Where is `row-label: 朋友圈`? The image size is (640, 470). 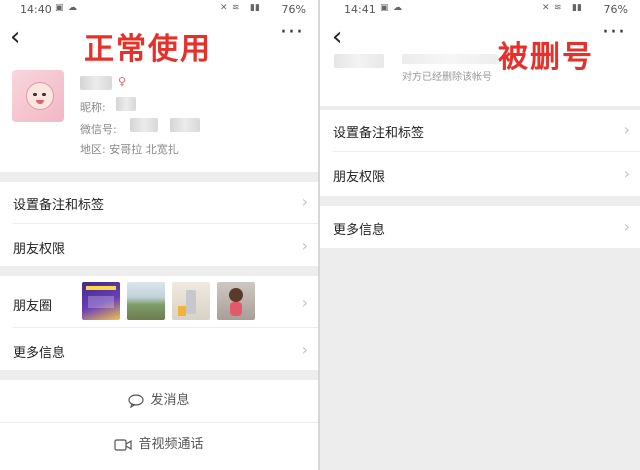
row-label: 朋友圈 is located at coordinates (33, 306).